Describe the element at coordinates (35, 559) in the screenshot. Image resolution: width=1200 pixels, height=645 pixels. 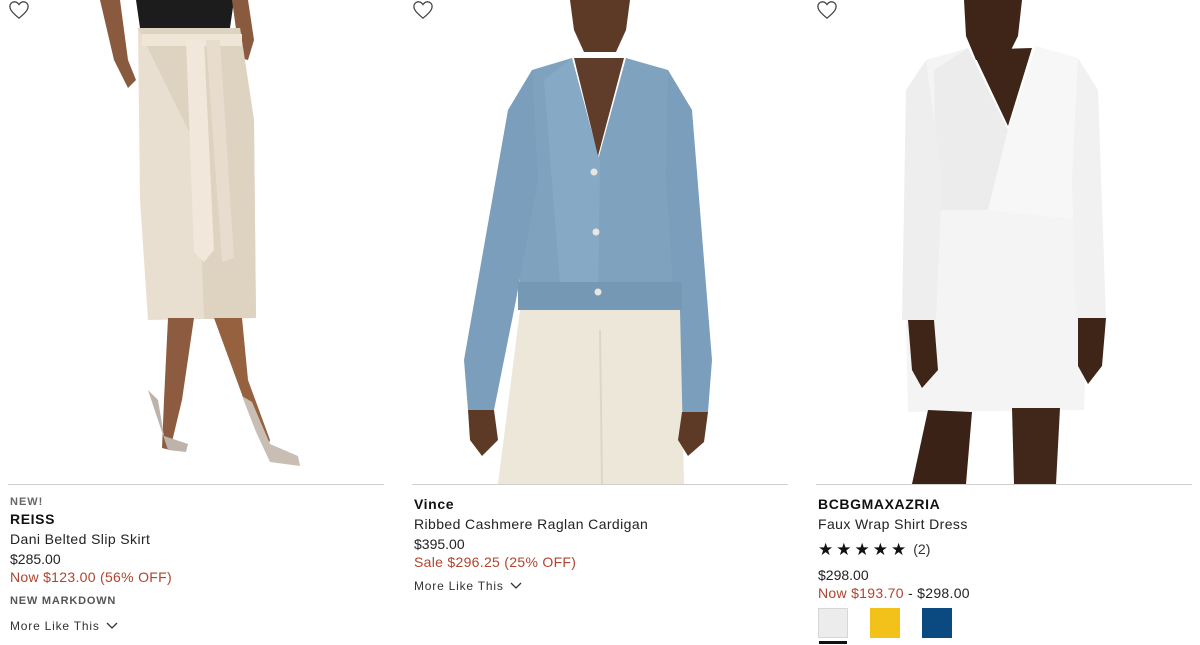
I see `original-price: $285.00` at that location.